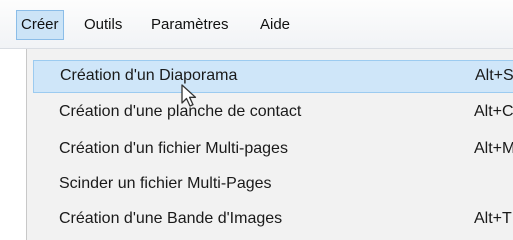  I want to click on menu-outils: Outils, so click(103, 25).